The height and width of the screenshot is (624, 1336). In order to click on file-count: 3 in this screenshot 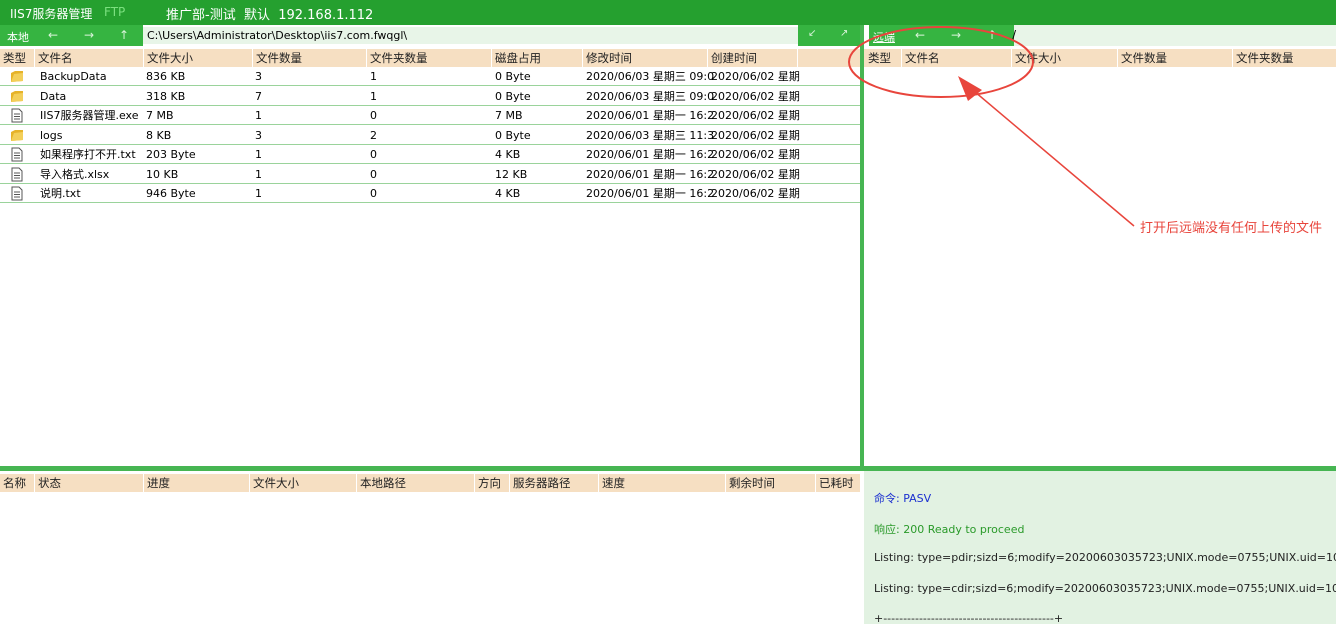, I will do `click(258, 135)`.